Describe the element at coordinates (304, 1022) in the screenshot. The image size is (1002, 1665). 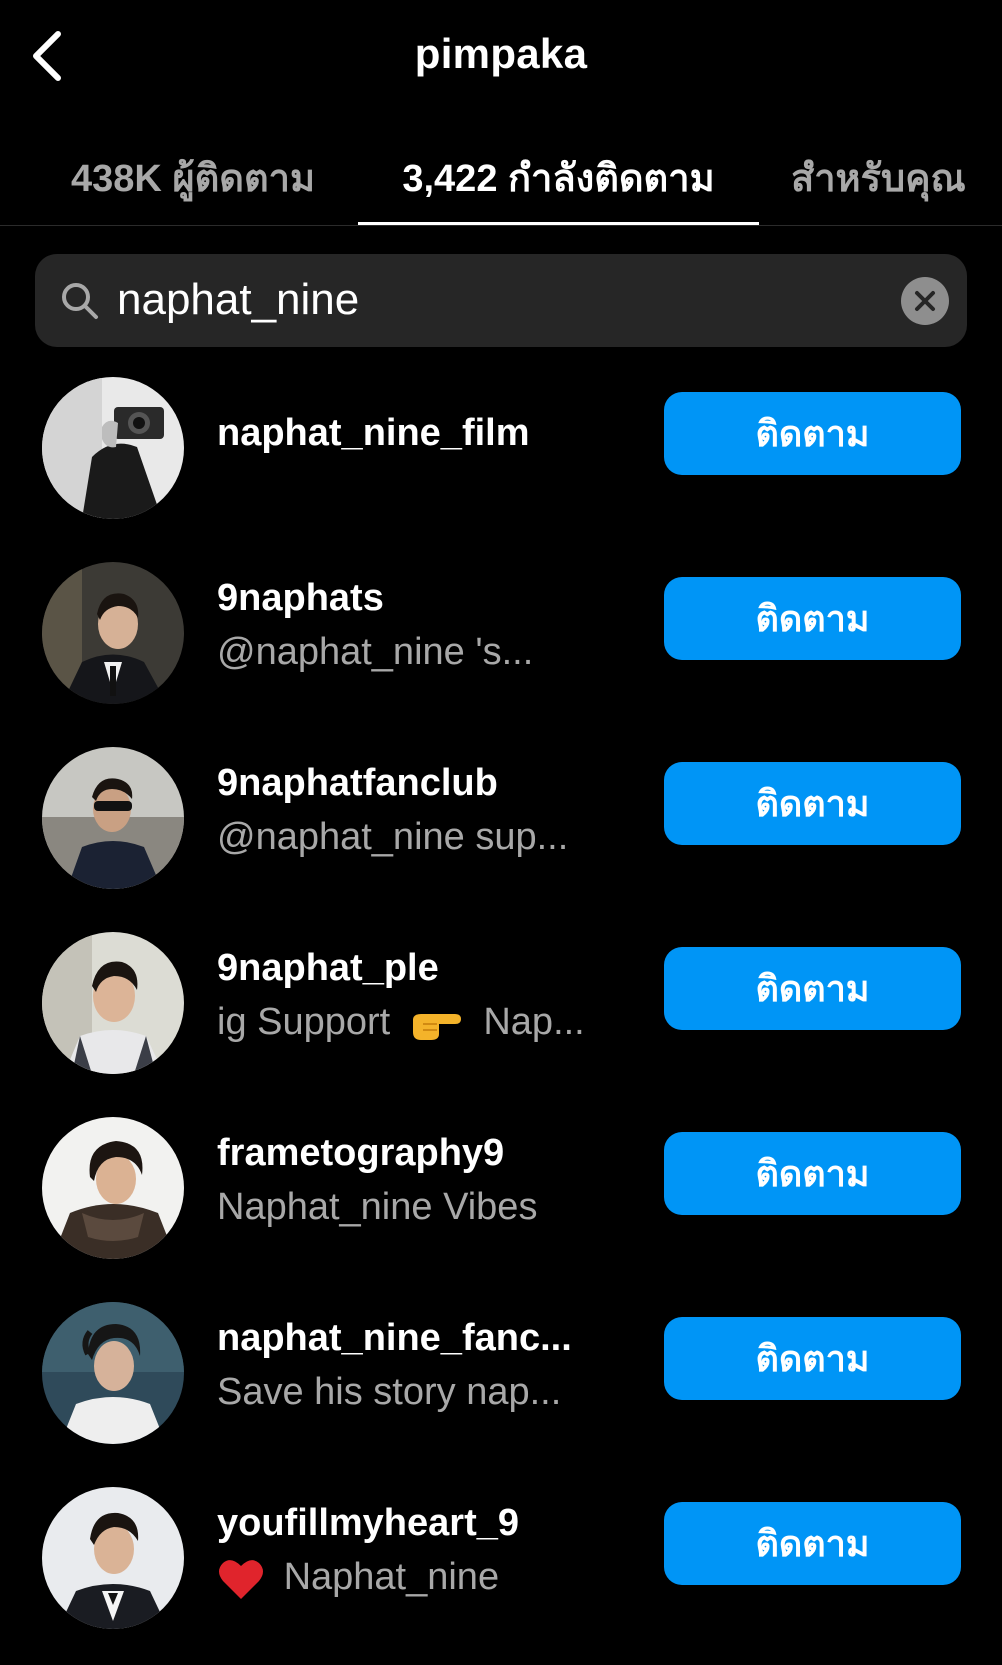
I see `bio-text: ig Support` at that location.